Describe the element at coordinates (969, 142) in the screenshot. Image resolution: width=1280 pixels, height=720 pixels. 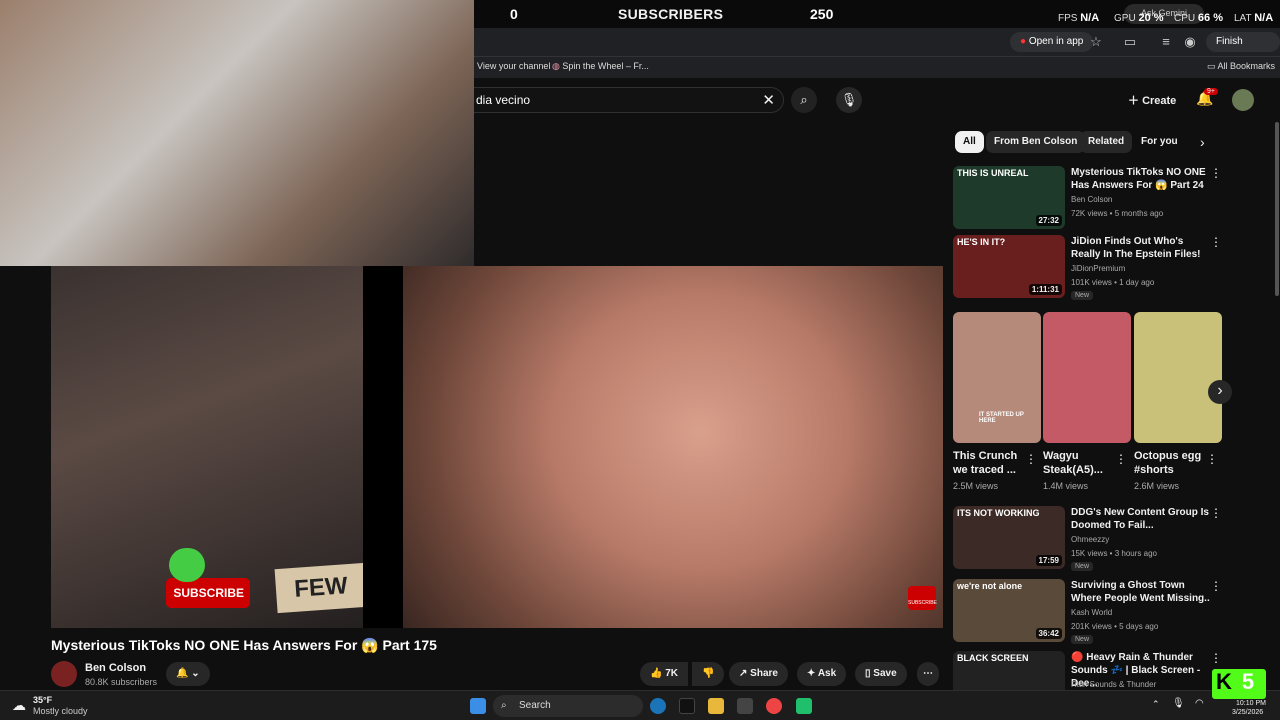
I see `chip-all: All` at that location.